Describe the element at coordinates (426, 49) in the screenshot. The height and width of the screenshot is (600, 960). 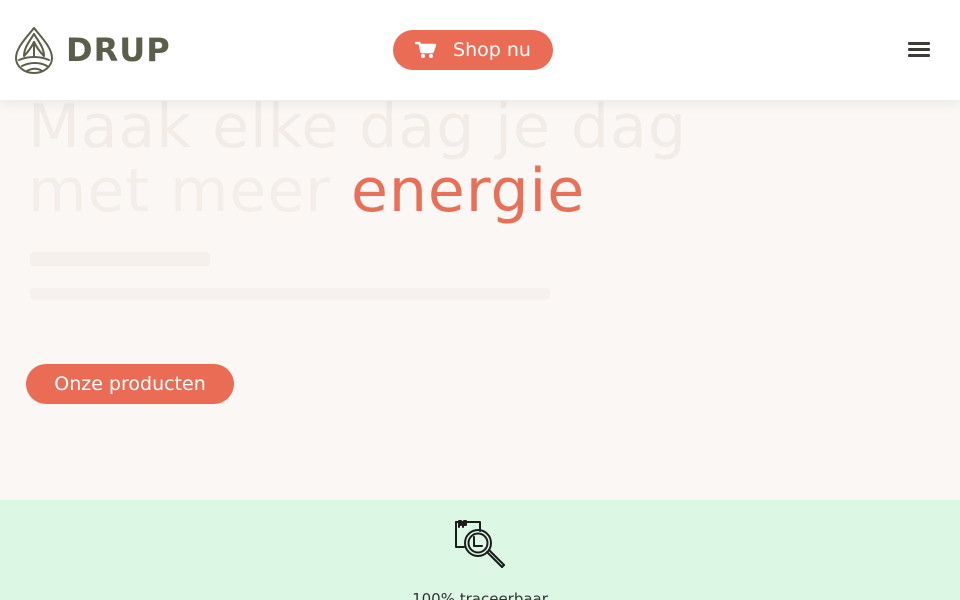
I see `cart-icon` at that location.